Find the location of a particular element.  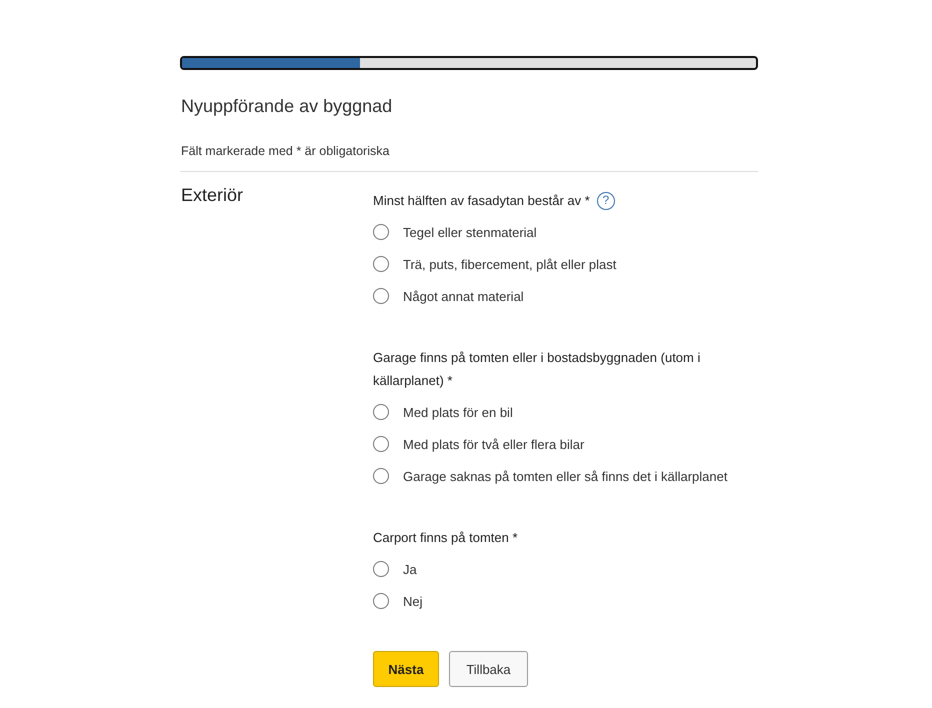

required-note: Fält markerade med * är obligatoriska is located at coordinates (285, 151).